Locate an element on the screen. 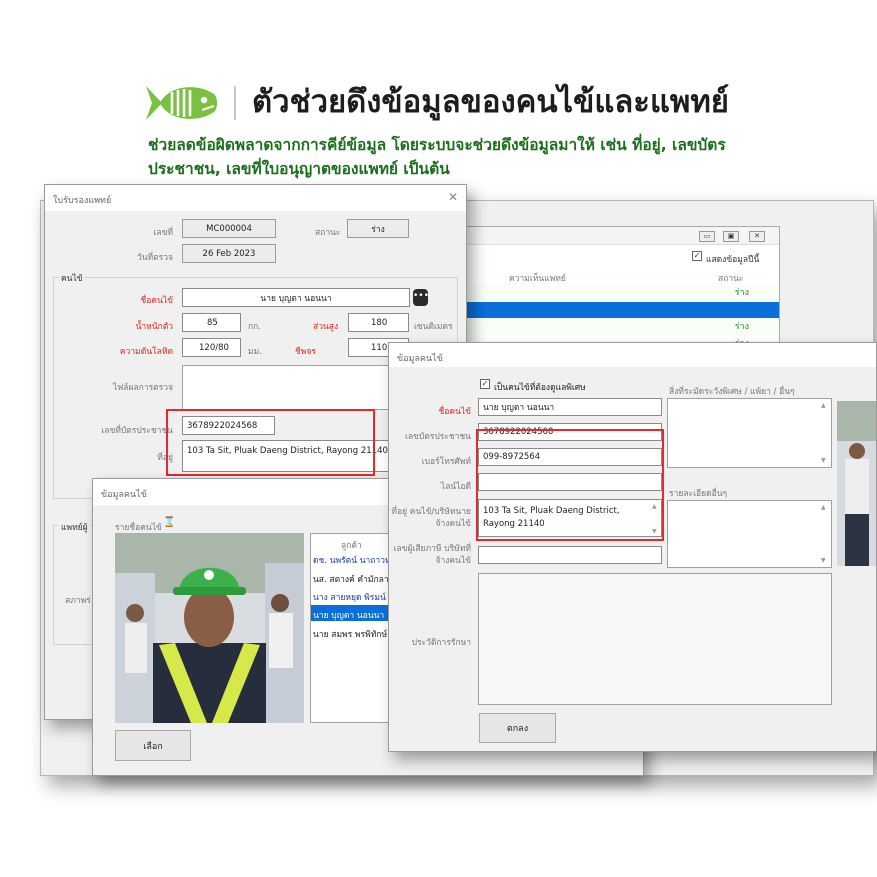  fish-logo-icon is located at coordinates (181, 103).